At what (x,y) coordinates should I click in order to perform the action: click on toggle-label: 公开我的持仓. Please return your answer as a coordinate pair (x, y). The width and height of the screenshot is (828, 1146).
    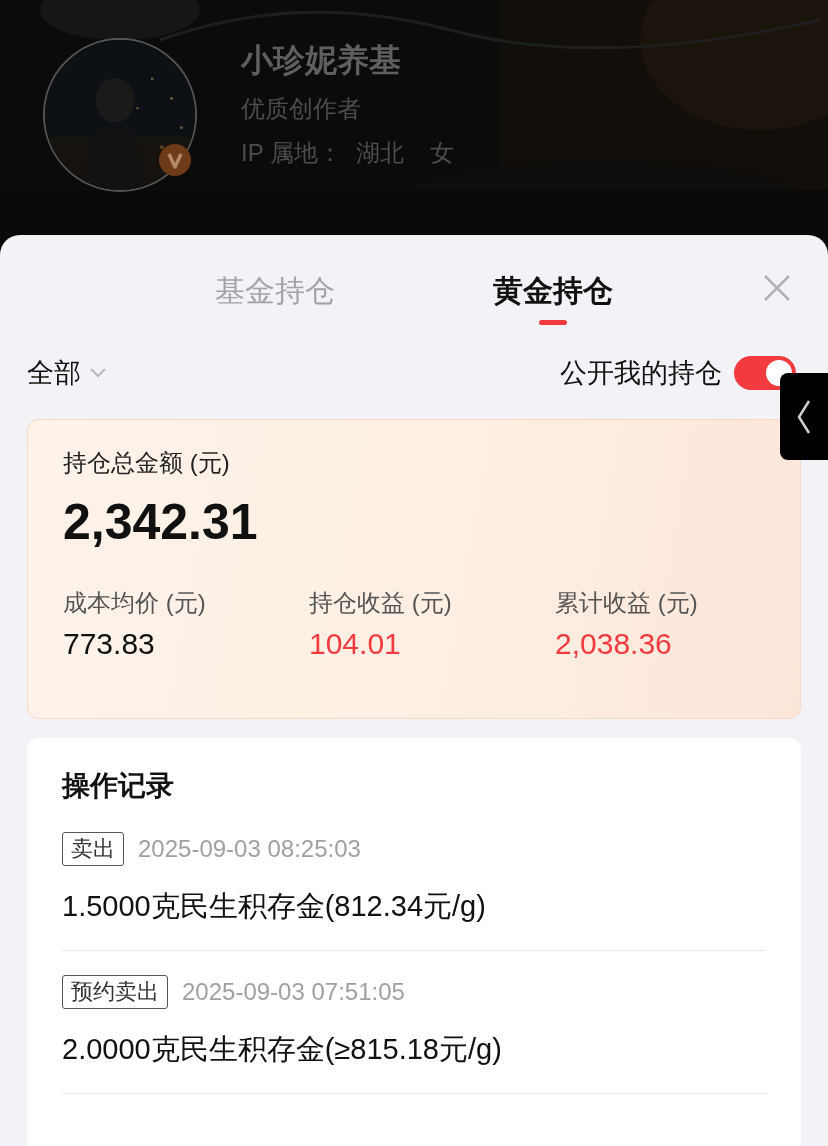
    Looking at the image, I should click on (641, 373).